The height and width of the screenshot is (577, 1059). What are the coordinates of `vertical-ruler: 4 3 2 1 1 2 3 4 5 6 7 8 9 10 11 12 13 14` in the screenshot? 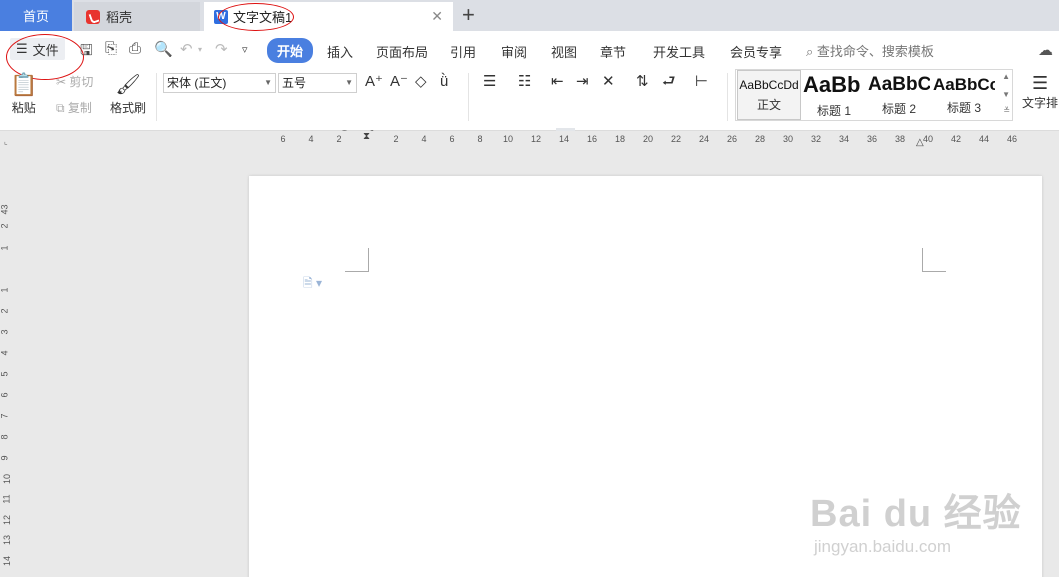 It's located at (7, 363).